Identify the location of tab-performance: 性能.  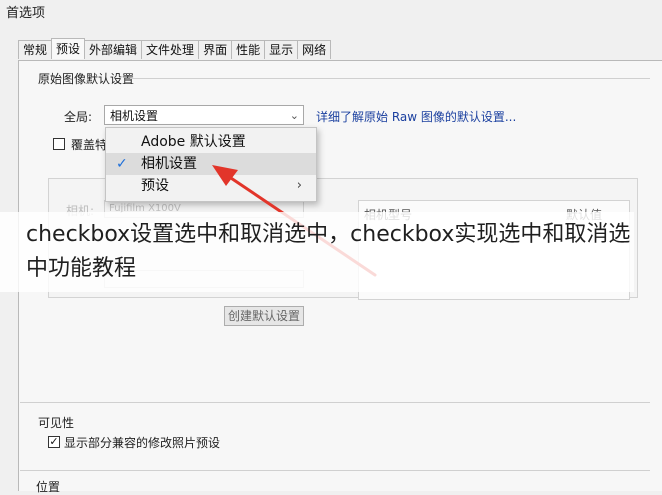
(248, 49).